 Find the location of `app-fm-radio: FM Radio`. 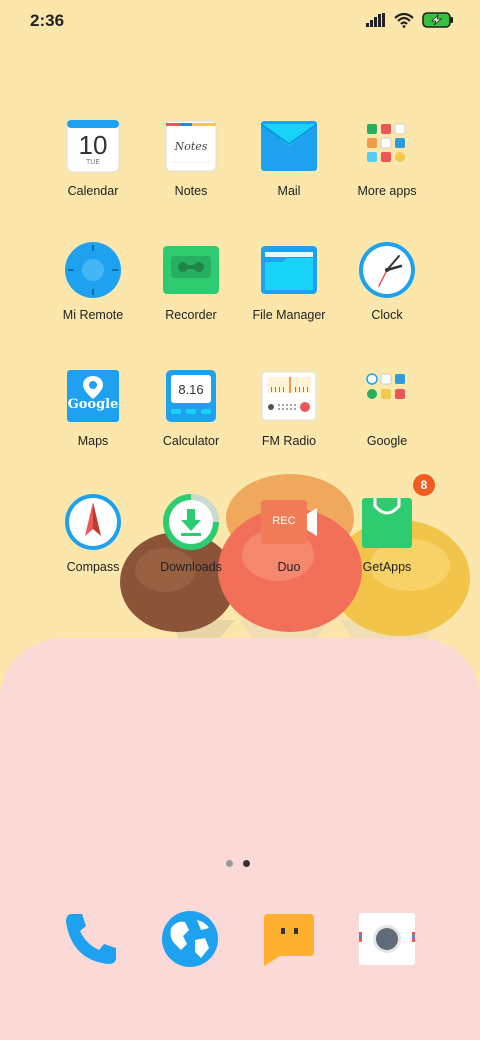

app-fm-radio: FM Radio is located at coordinates (289, 408).